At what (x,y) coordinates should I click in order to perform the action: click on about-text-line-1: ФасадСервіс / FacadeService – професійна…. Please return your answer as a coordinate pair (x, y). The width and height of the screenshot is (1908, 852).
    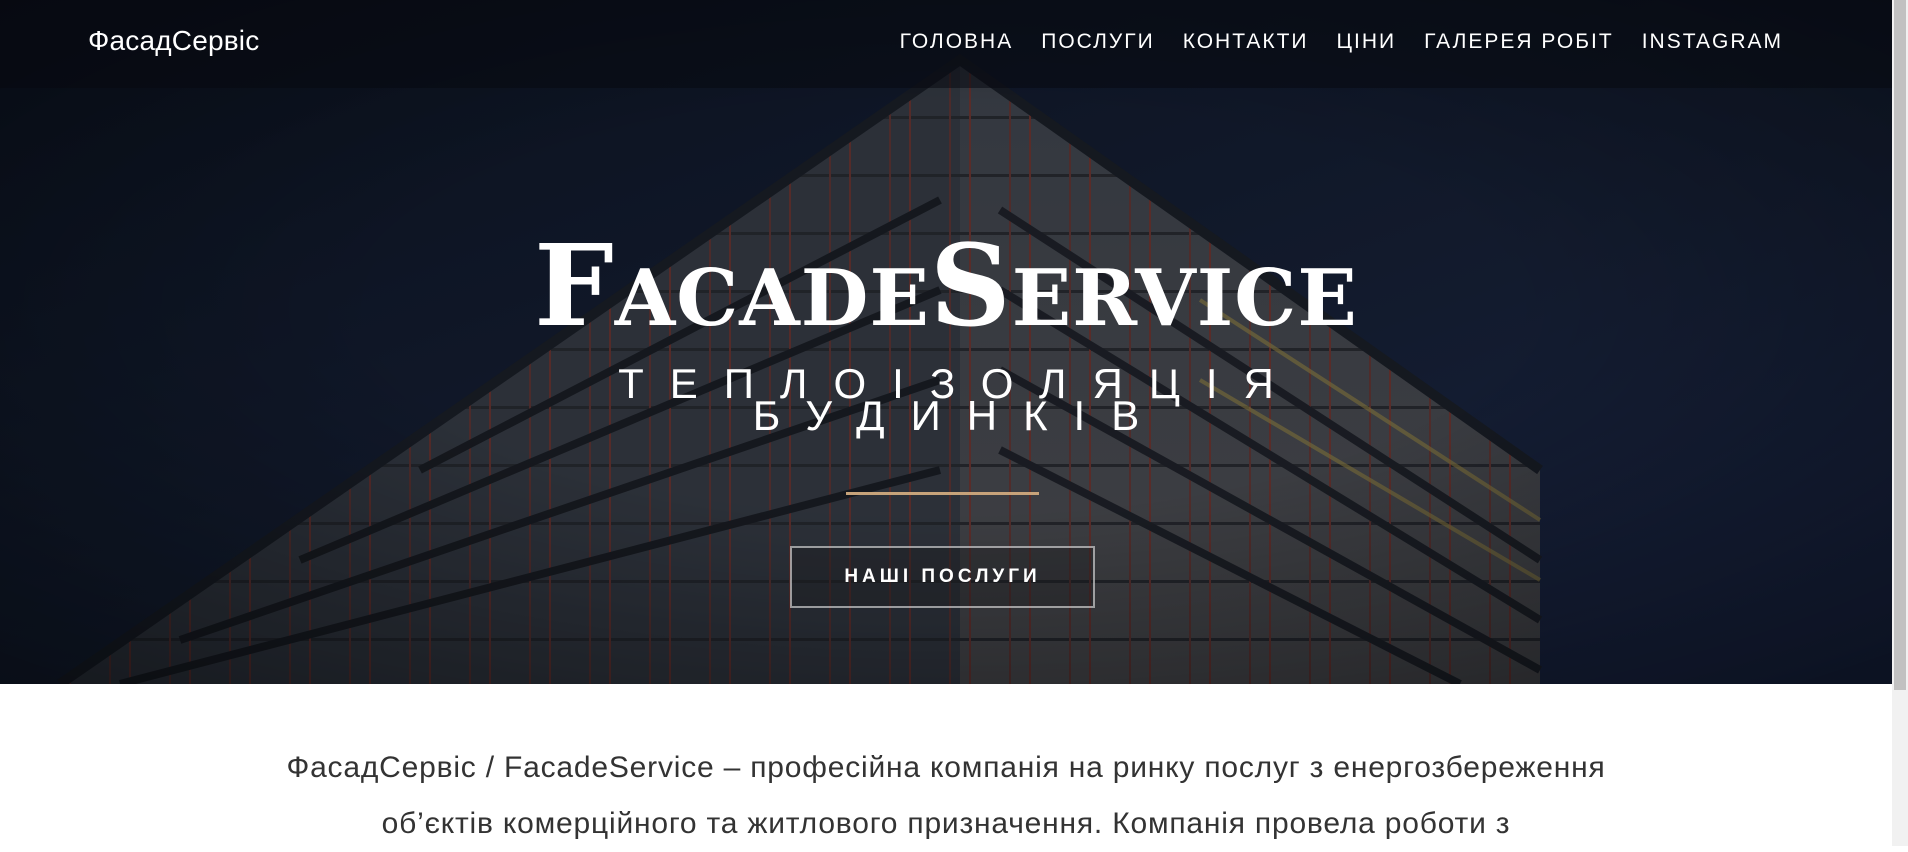
    Looking at the image, I should click on (946, 767).